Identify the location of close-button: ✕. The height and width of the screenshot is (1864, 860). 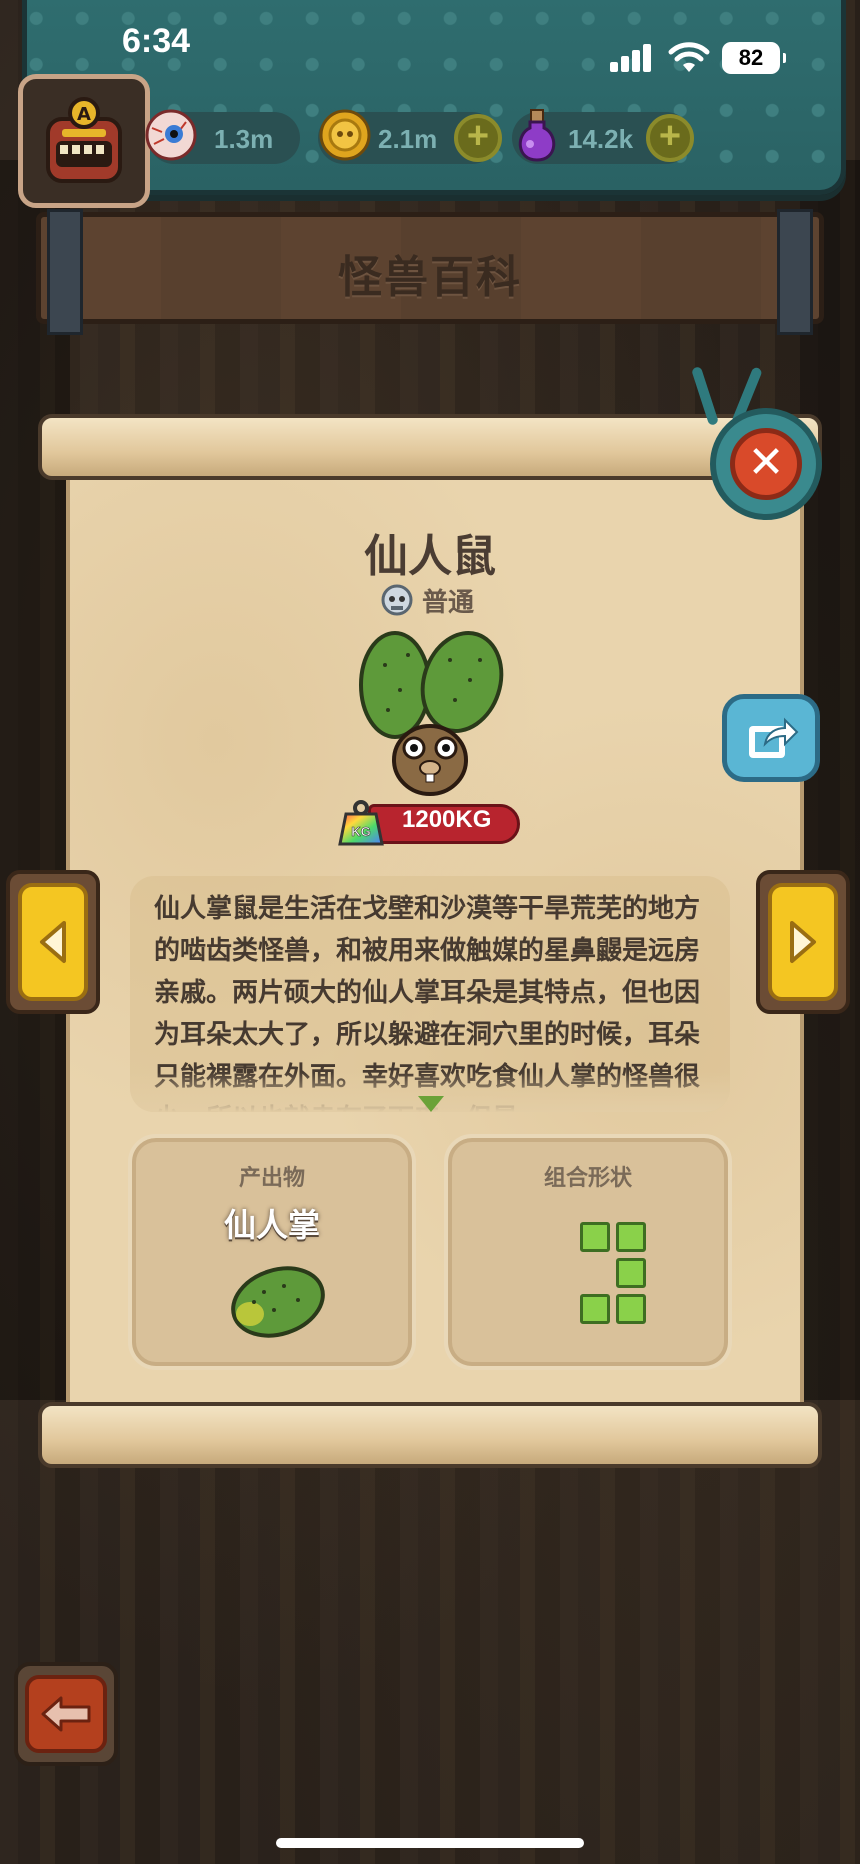
(766, 464).